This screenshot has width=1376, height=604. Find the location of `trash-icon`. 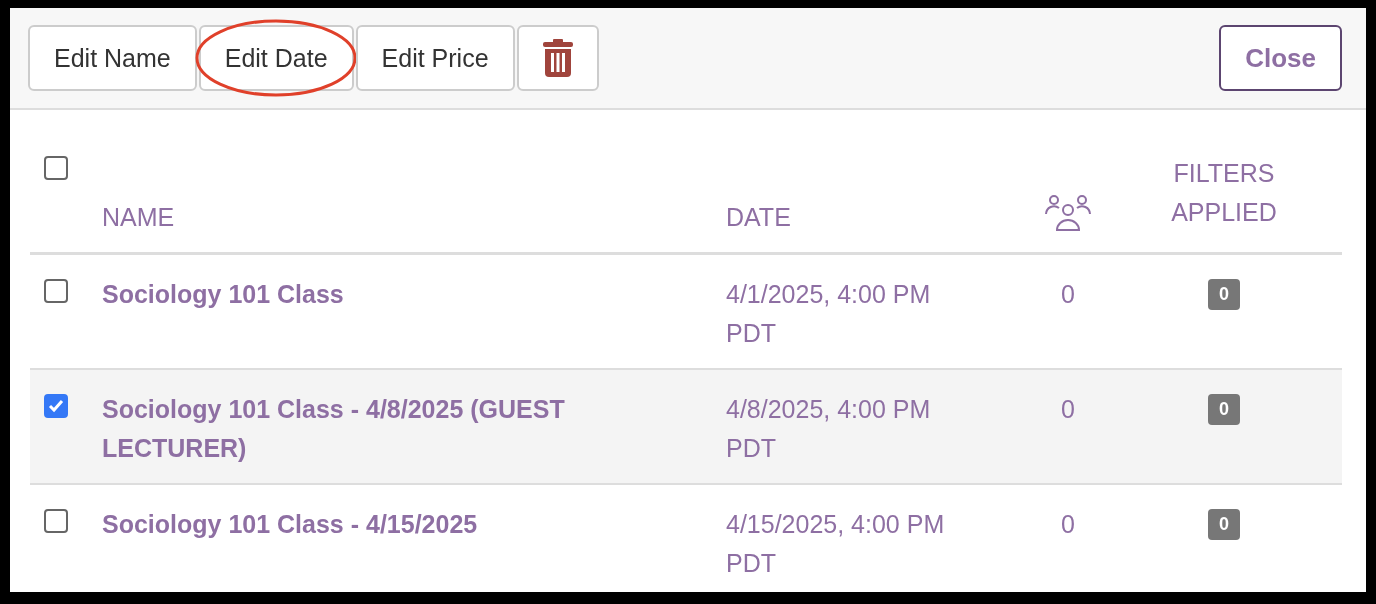

trash-icon is located at coordinates (557, 58).